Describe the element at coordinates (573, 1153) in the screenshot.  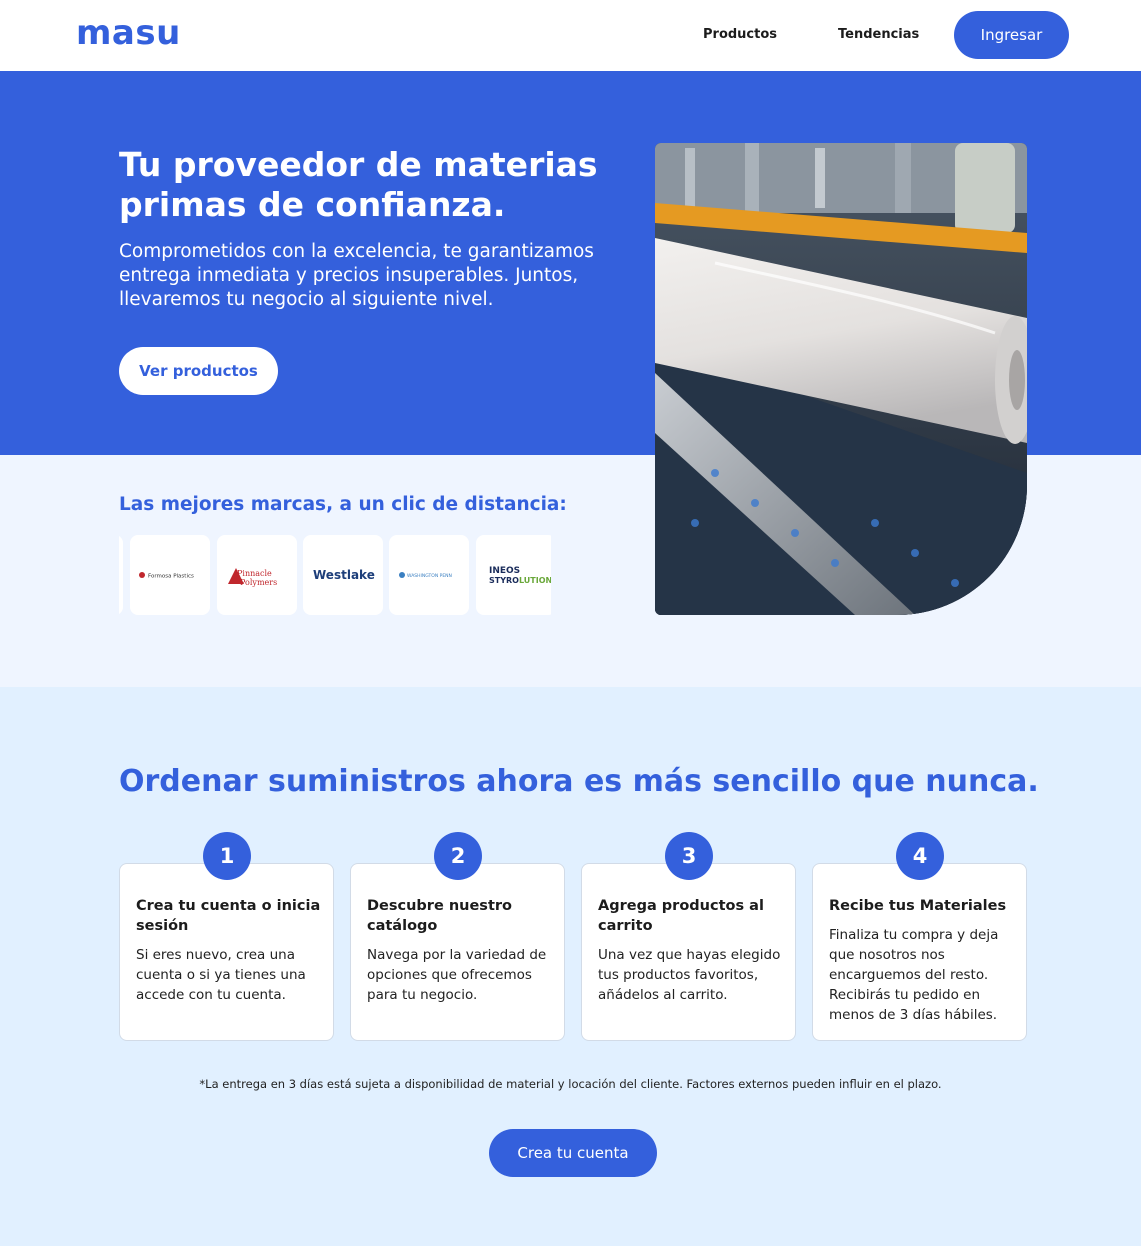
I see `create-account-button: Crea tu cuenta` at that location.